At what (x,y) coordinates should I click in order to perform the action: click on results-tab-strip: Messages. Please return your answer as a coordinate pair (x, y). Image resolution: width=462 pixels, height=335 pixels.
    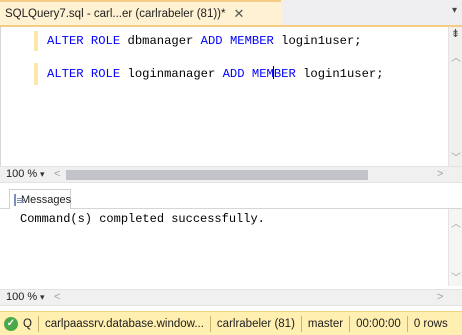
    Looking at the image, I should click on (231, 198).